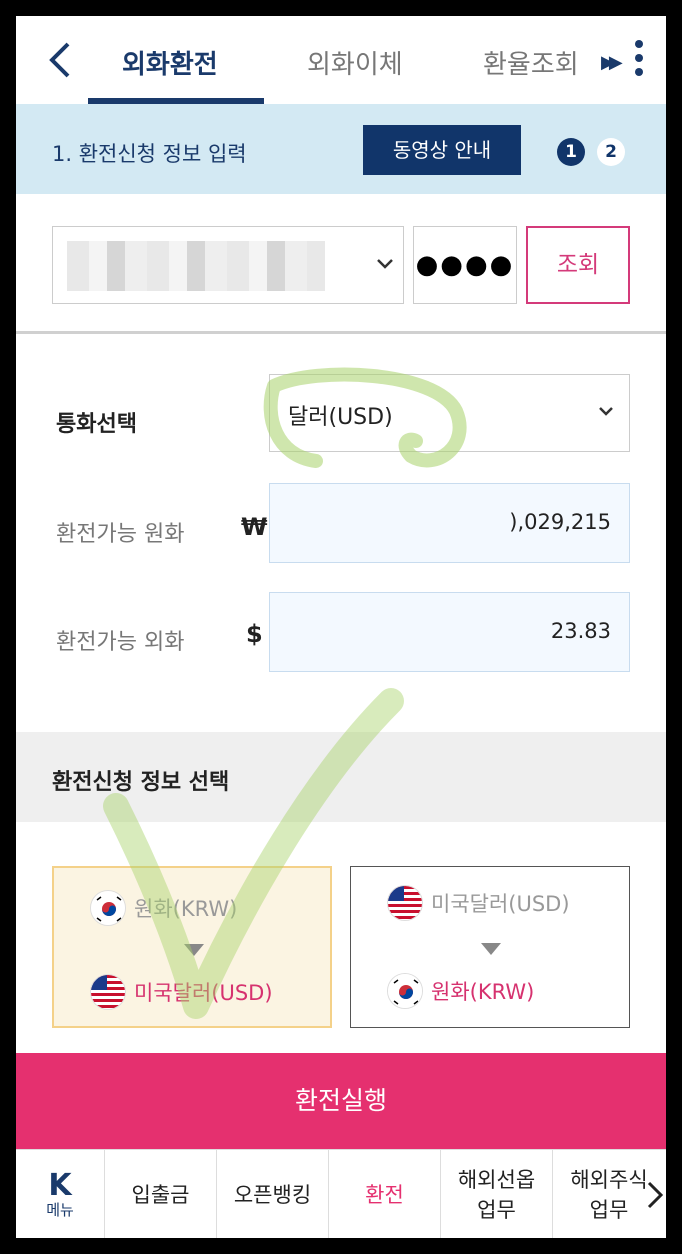  Describe the element at coordinates (60, 1209) in the screenshot. I see `nav-menu-label: 메뉴` at that location.